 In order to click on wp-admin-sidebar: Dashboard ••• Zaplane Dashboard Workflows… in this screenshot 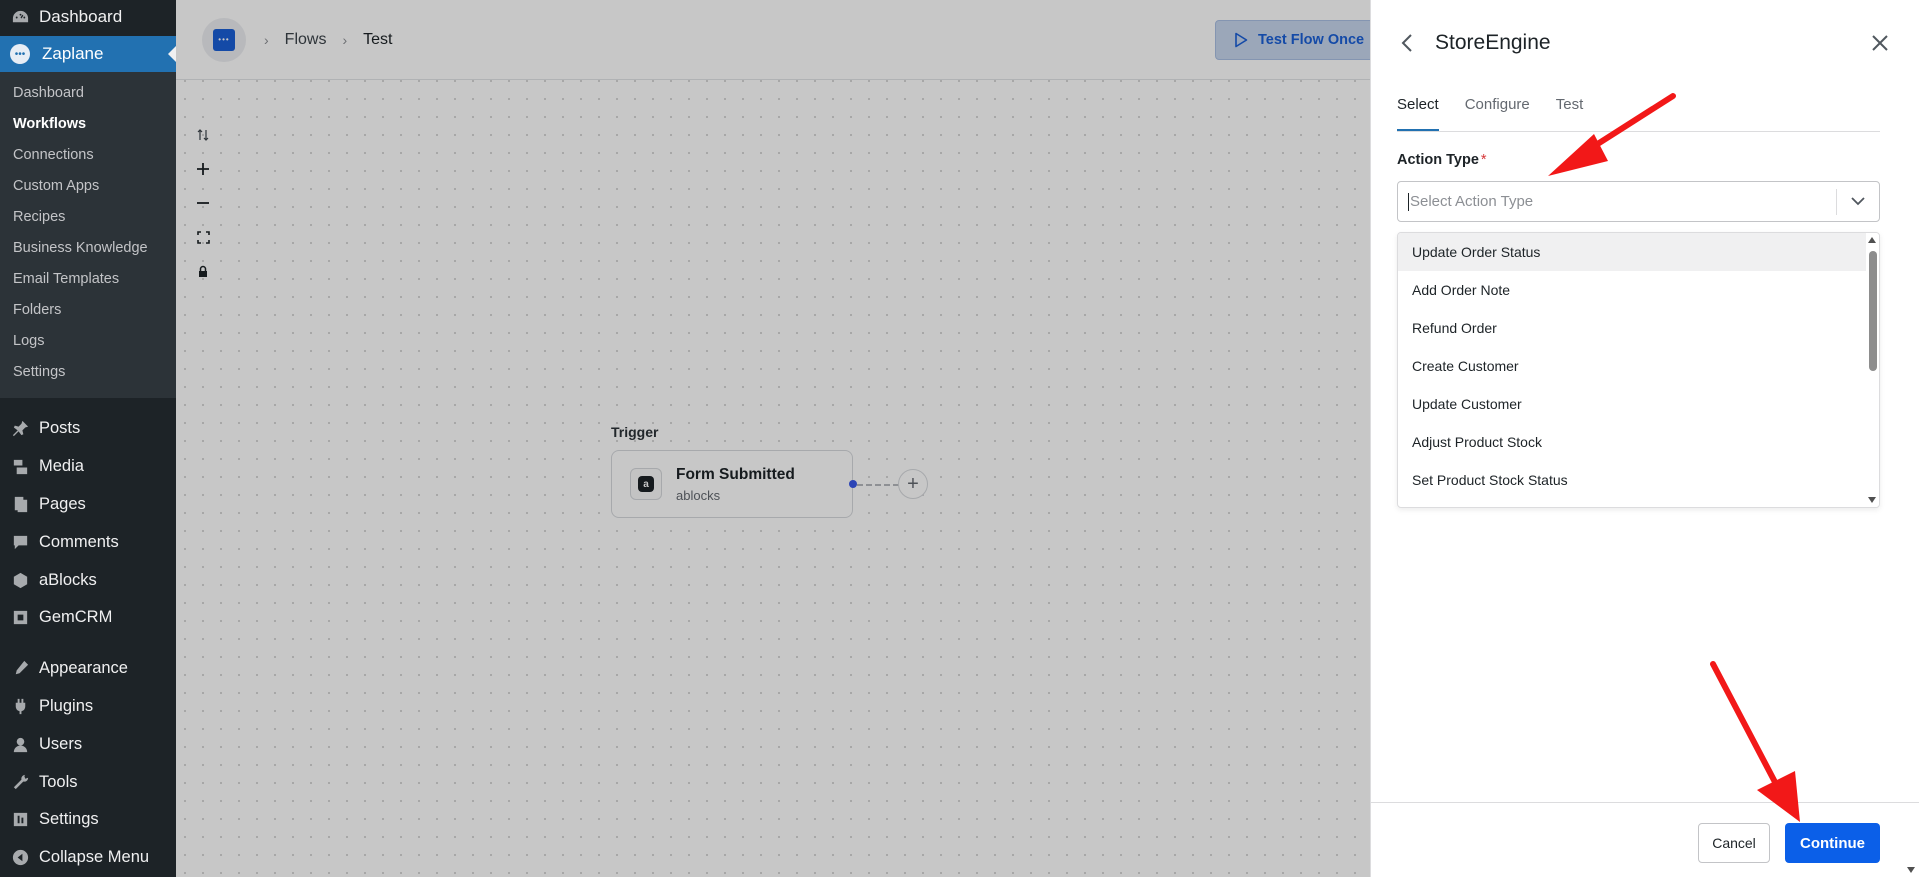, I will do `click(88, 438)`.